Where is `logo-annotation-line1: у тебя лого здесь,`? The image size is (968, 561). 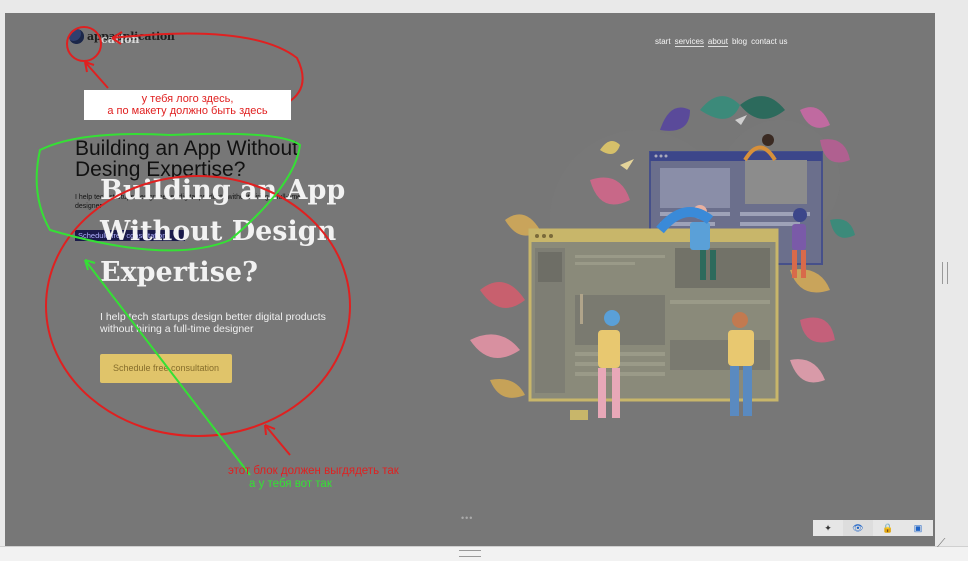 logo-annotation-line1: у тебя лого здесь, is located at coordinates (187, 99).